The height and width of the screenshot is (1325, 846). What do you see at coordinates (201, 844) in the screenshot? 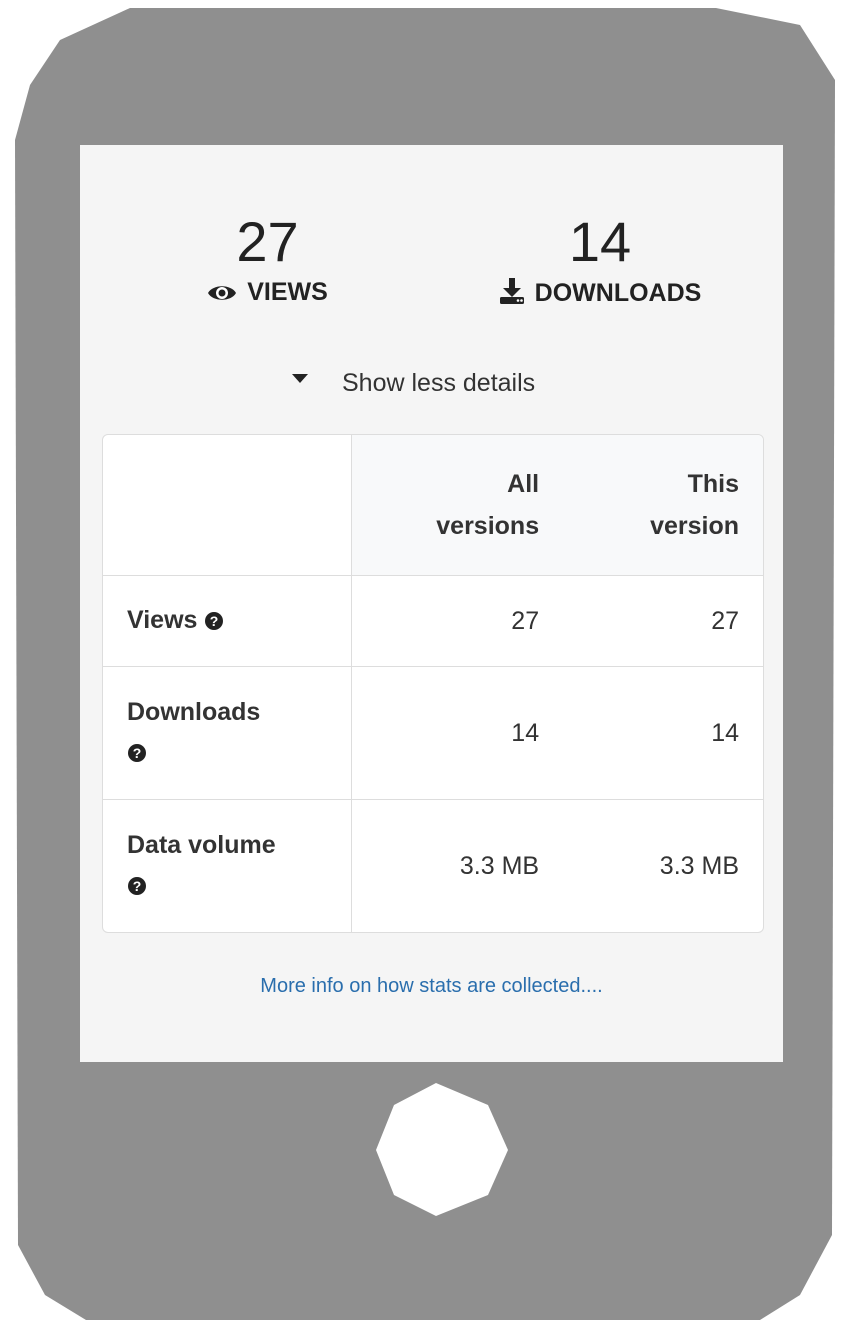
I see `row-label: Data volume` at bounding box center [201, 844].